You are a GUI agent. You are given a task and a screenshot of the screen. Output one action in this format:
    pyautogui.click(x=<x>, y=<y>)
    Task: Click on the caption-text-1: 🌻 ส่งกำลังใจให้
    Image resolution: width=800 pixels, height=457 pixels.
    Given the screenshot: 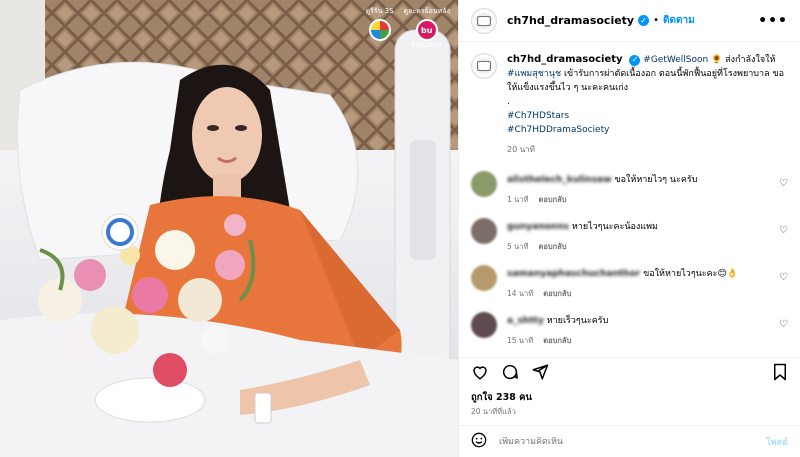 What is the action you would take?
    pyautogui.click(x=742, y=60)
    